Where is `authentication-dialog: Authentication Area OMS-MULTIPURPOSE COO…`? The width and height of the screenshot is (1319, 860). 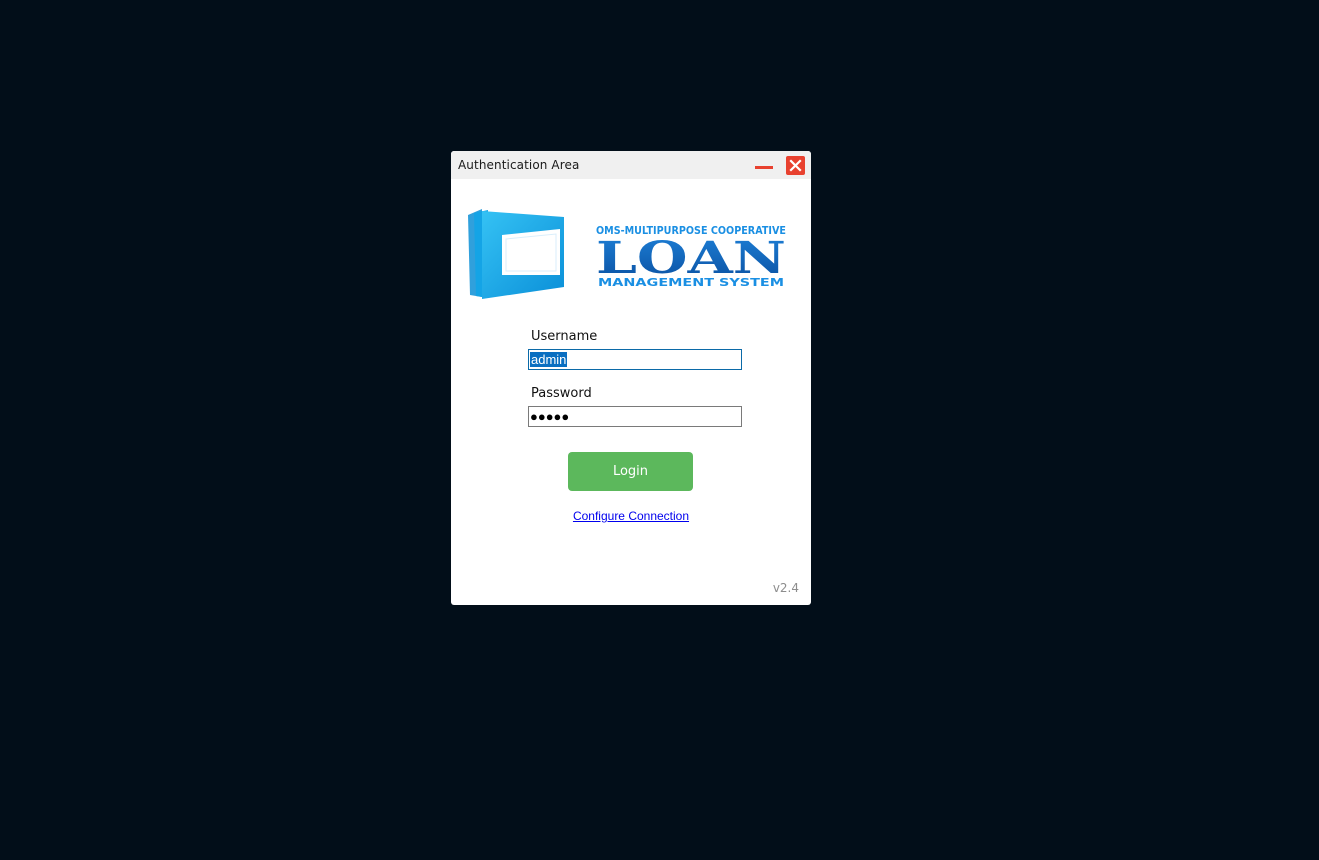 authentication-dialog: Authentication Area OMS-MULTIPURPOSE COO… is located at coordinates (631, 378).